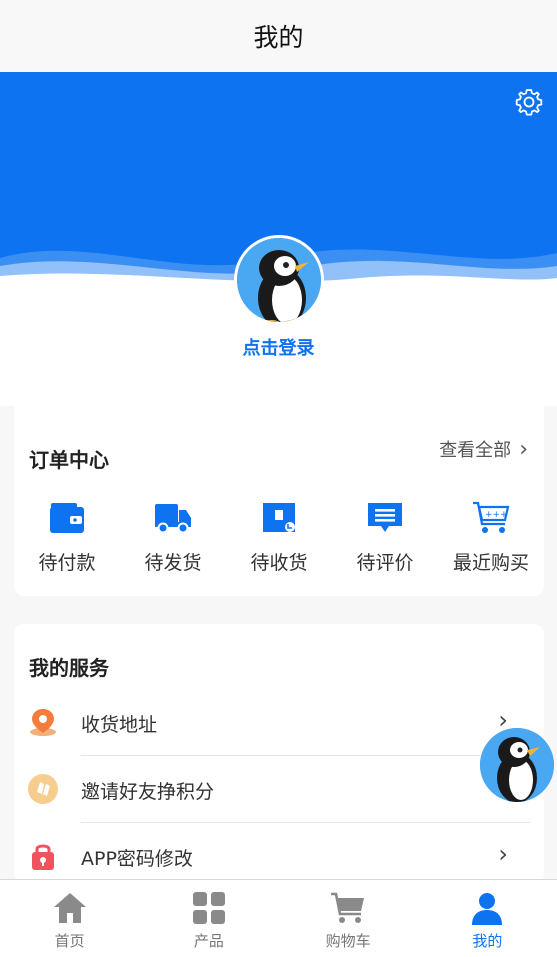  I want to click on order-status-list: 待付款 待发货 待收货 待评价 +++ 最近购买, so click(279, 536).